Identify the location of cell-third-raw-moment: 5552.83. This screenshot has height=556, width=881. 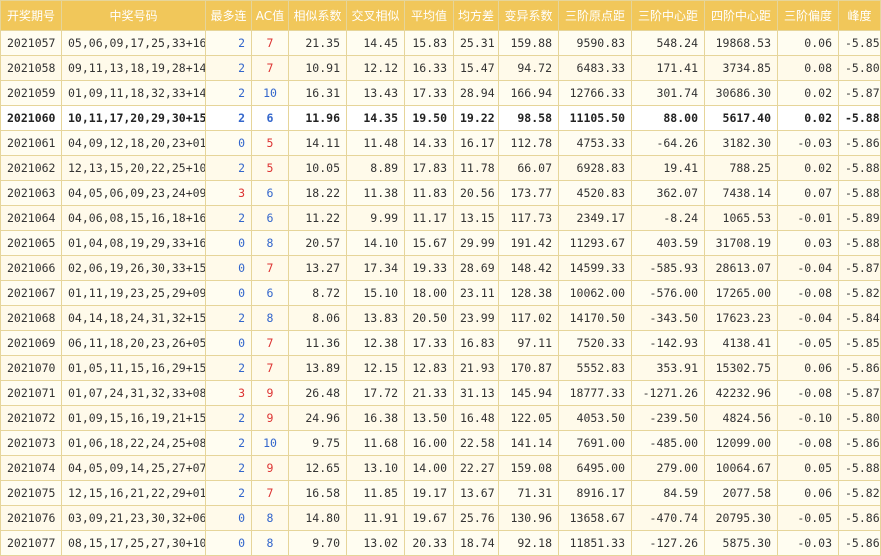
(595, 368).